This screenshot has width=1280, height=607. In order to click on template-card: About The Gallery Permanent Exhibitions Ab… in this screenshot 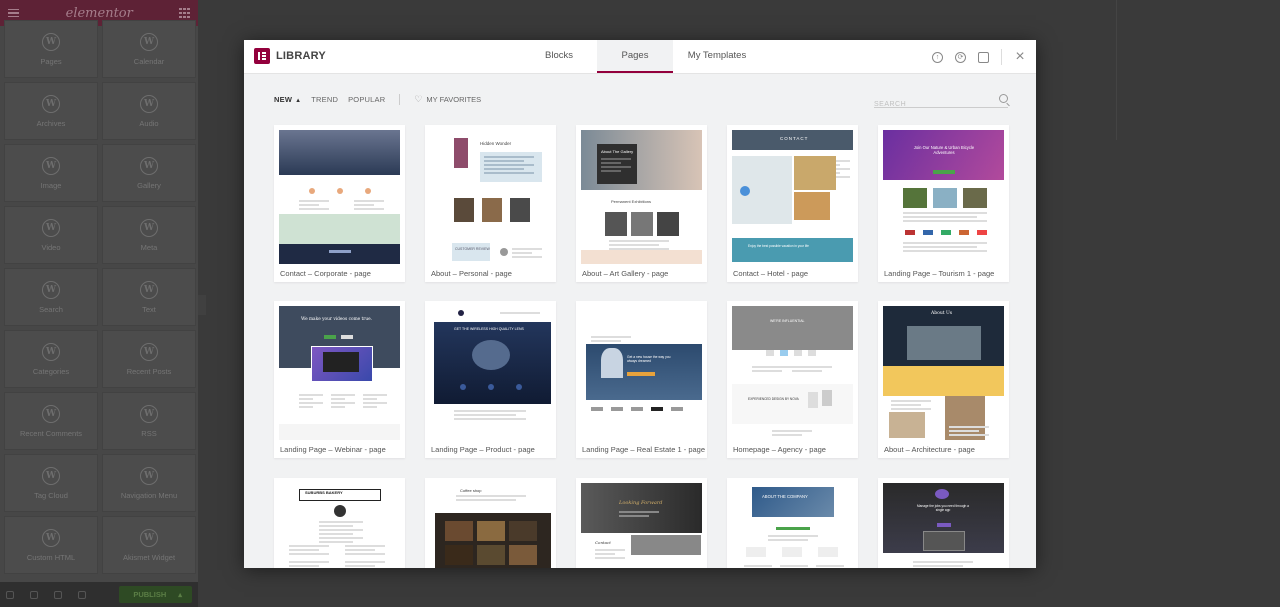, I will do `click(641, 203)`.